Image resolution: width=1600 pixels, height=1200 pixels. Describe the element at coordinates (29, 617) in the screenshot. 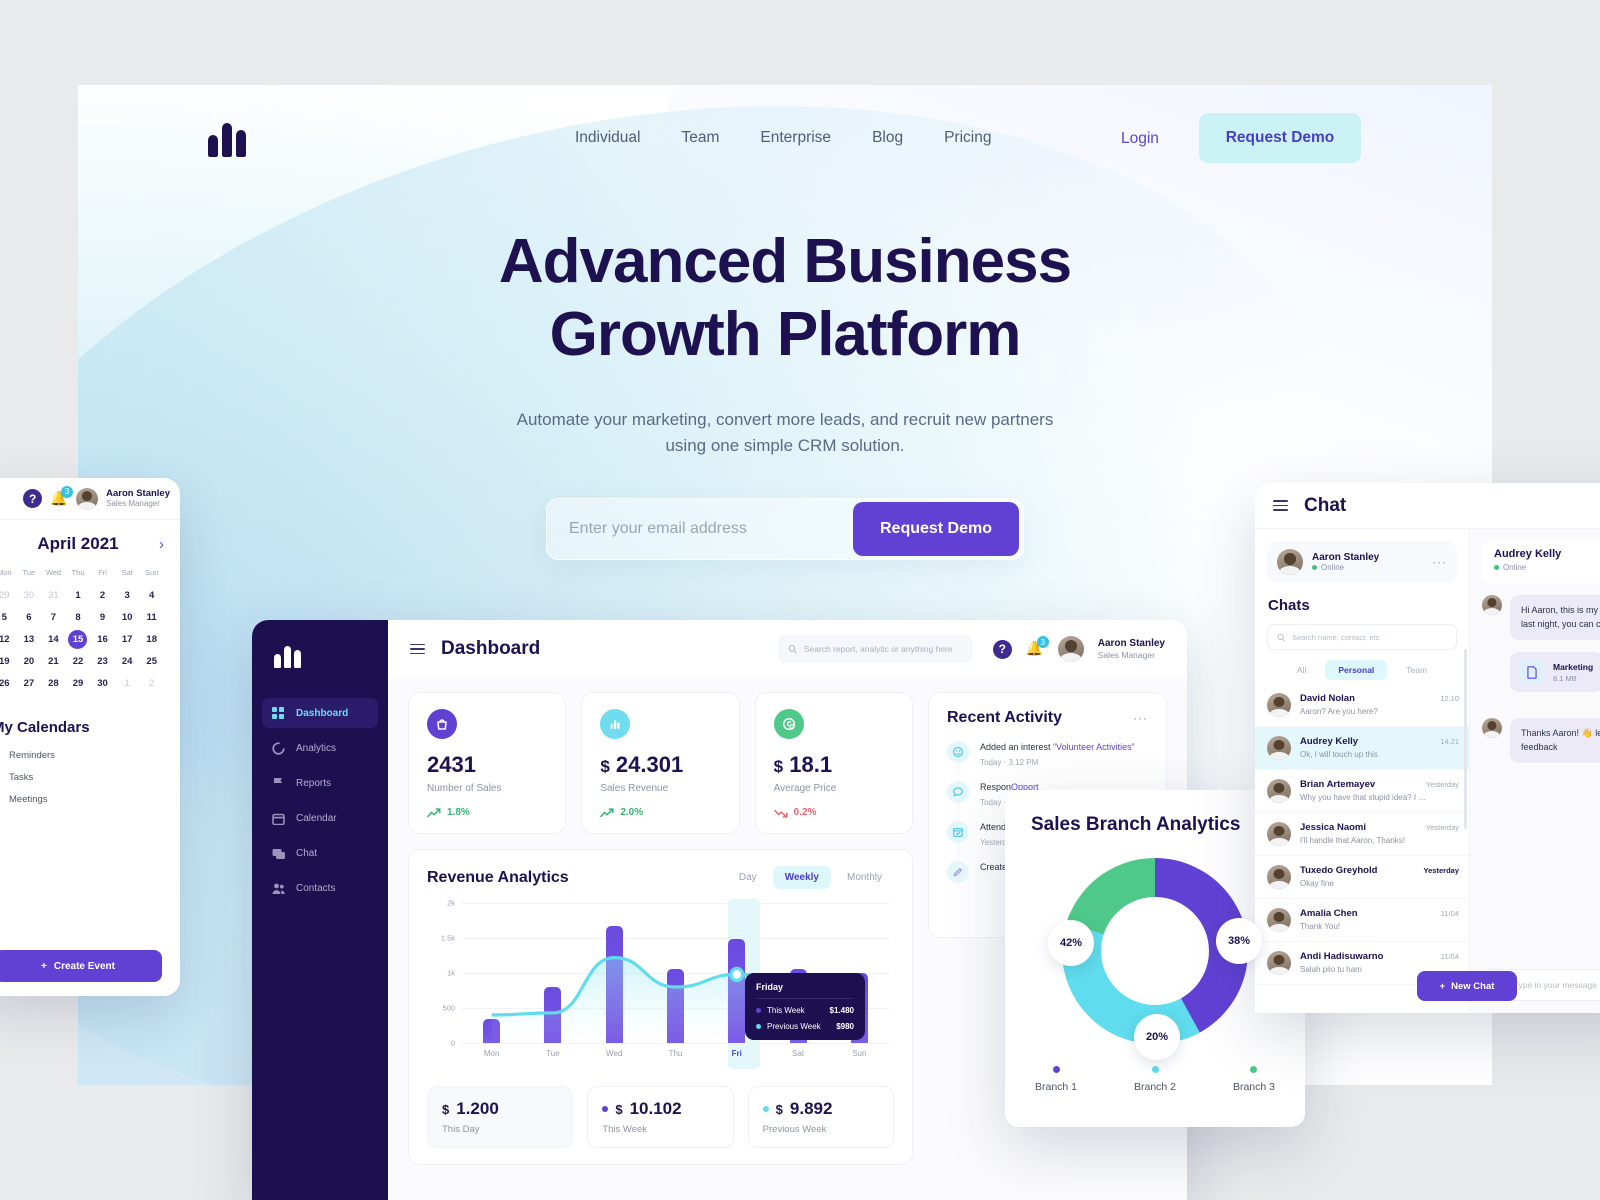

I see `calendar-day: 6` at that location.